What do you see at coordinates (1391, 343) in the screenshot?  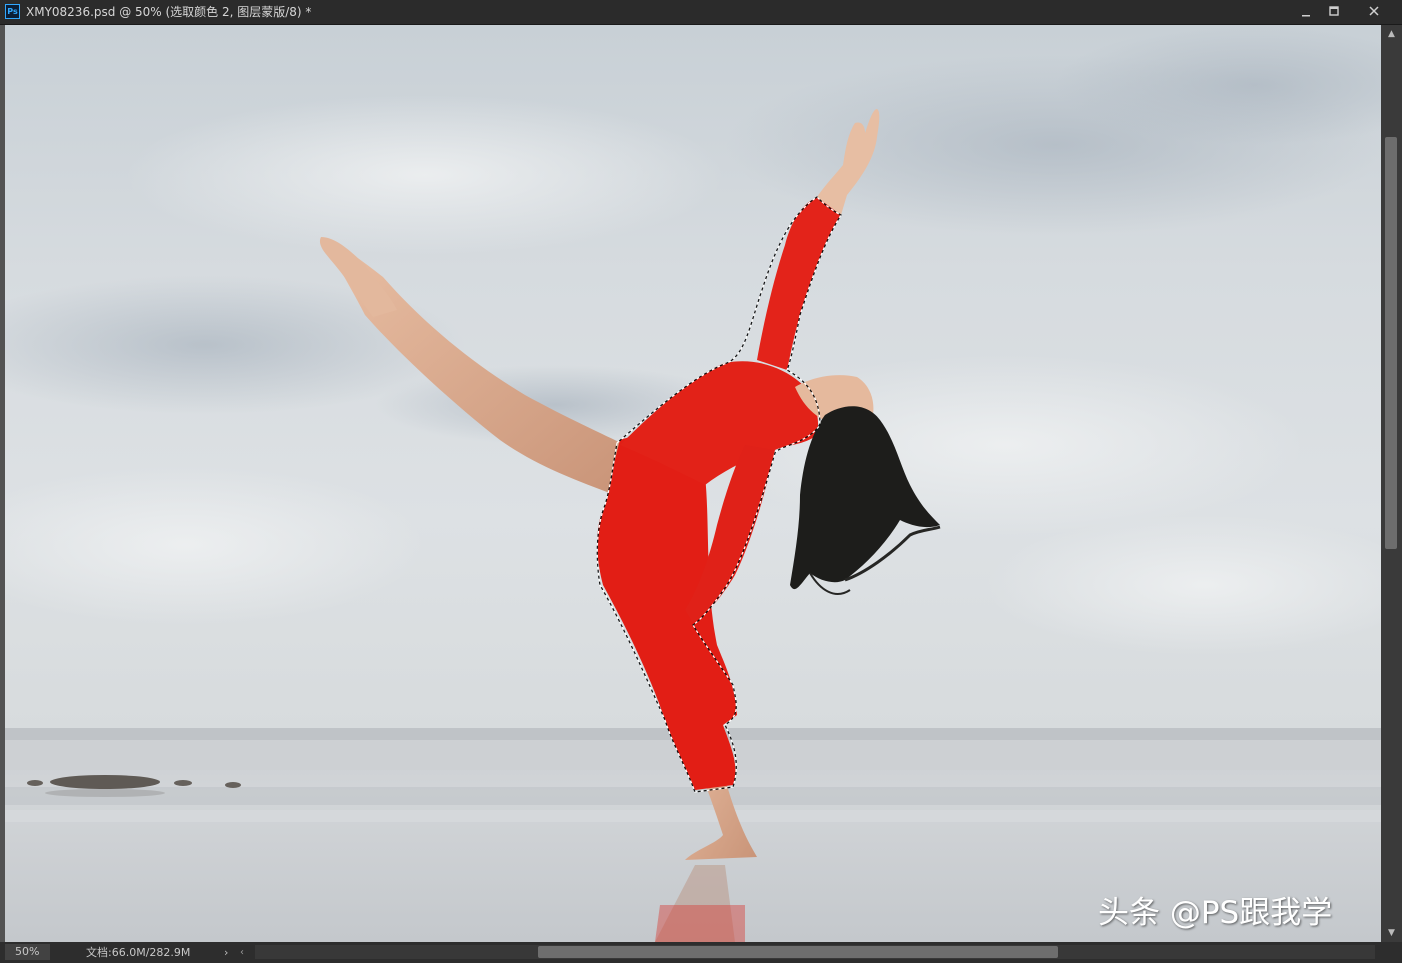 I see `vertical-scroll-thumb` at bounding box center [1391, 343].